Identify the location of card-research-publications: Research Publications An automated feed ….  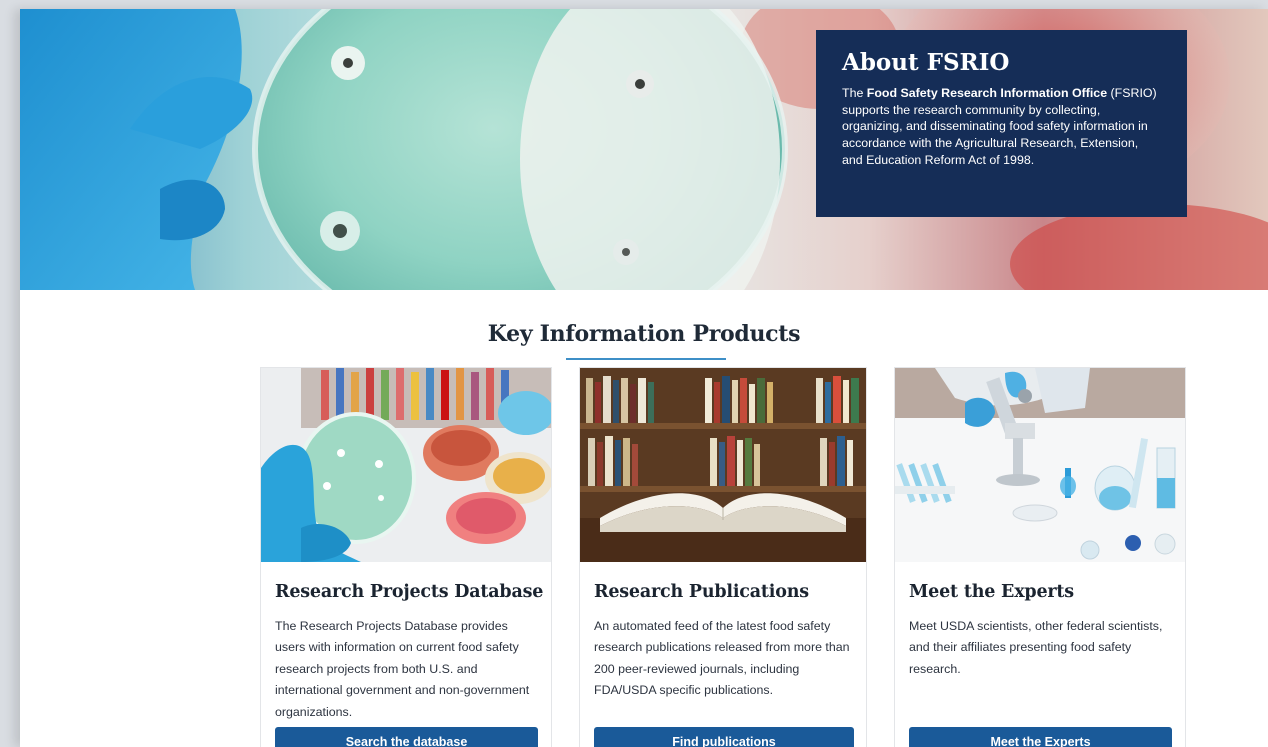
(723, 557).